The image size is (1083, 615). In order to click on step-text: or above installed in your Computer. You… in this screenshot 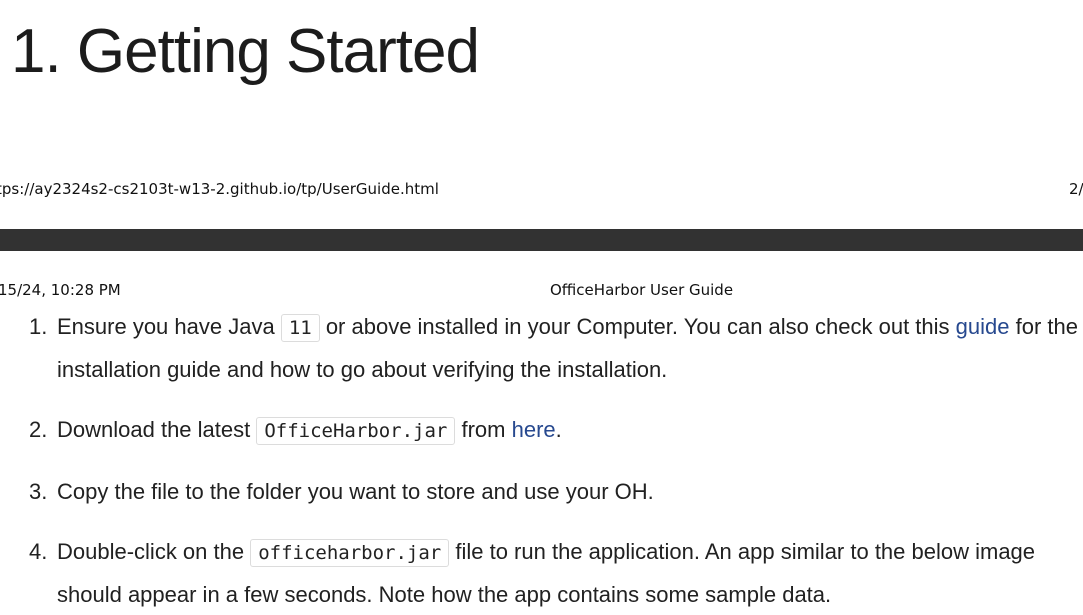, I will do `click(637, 326)`.